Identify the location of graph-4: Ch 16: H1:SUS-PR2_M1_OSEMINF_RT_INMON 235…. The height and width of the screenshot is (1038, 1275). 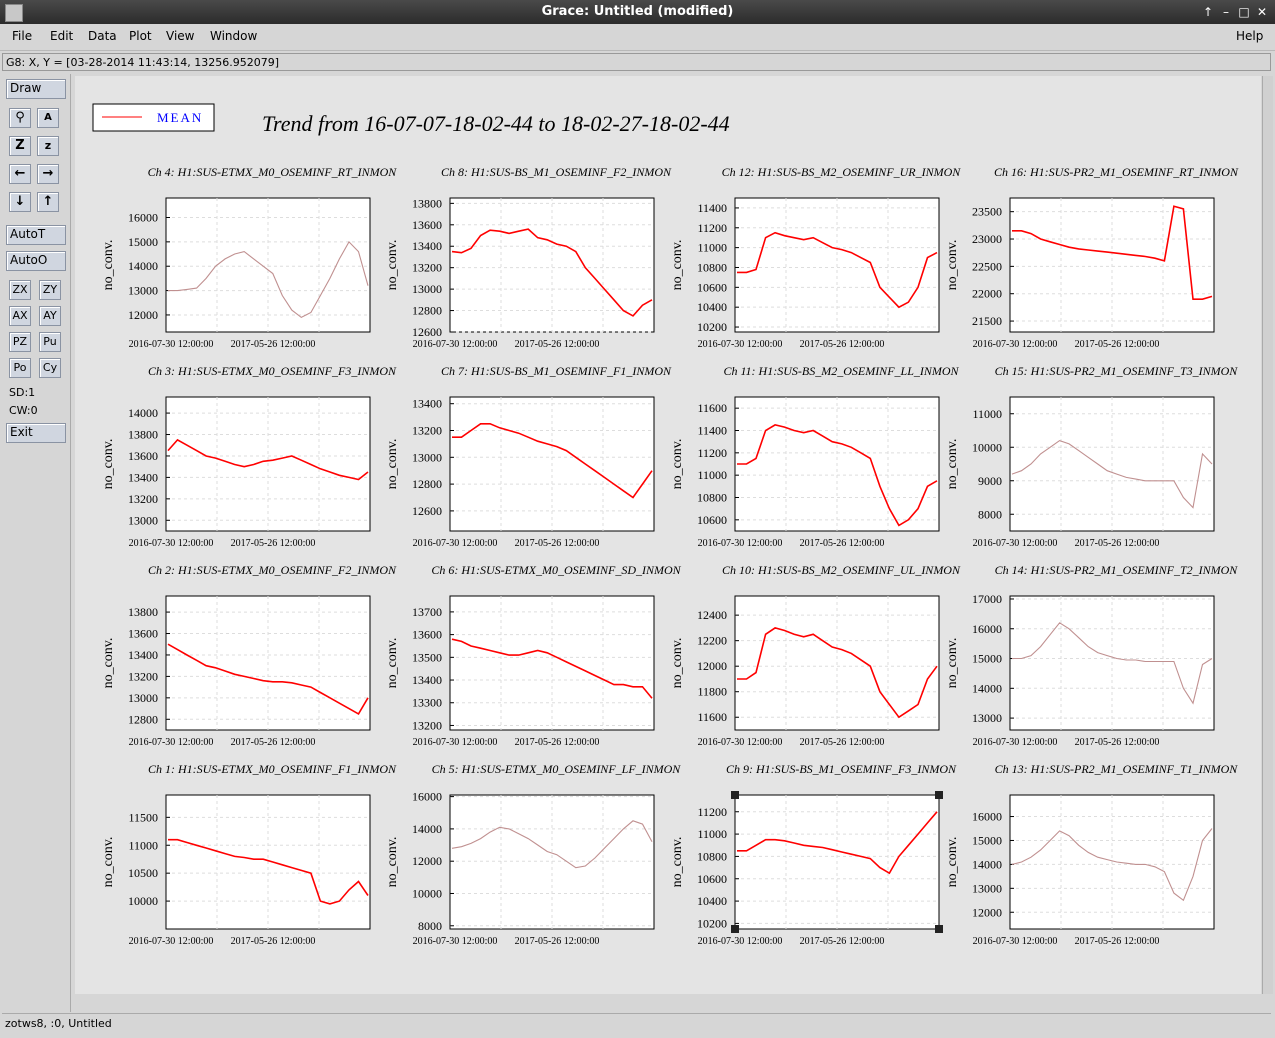
(1092, 257).